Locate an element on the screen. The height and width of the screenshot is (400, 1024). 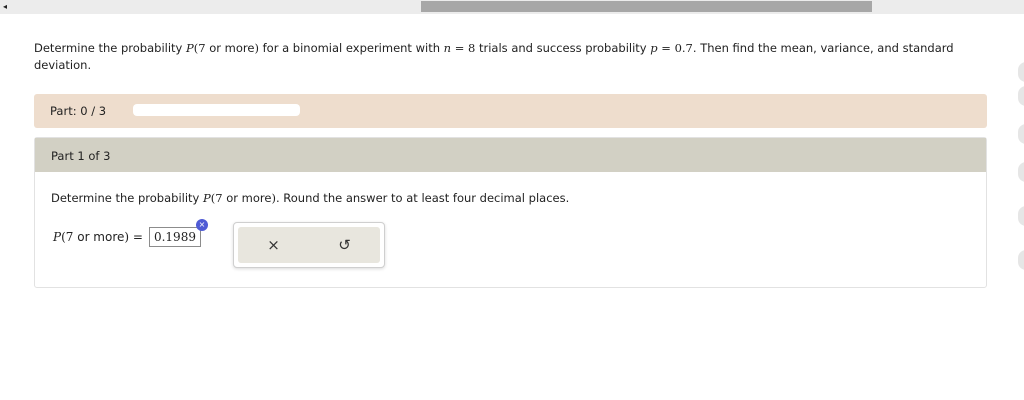
answer-tools: × ↺ is located at coordinates (309, 245).